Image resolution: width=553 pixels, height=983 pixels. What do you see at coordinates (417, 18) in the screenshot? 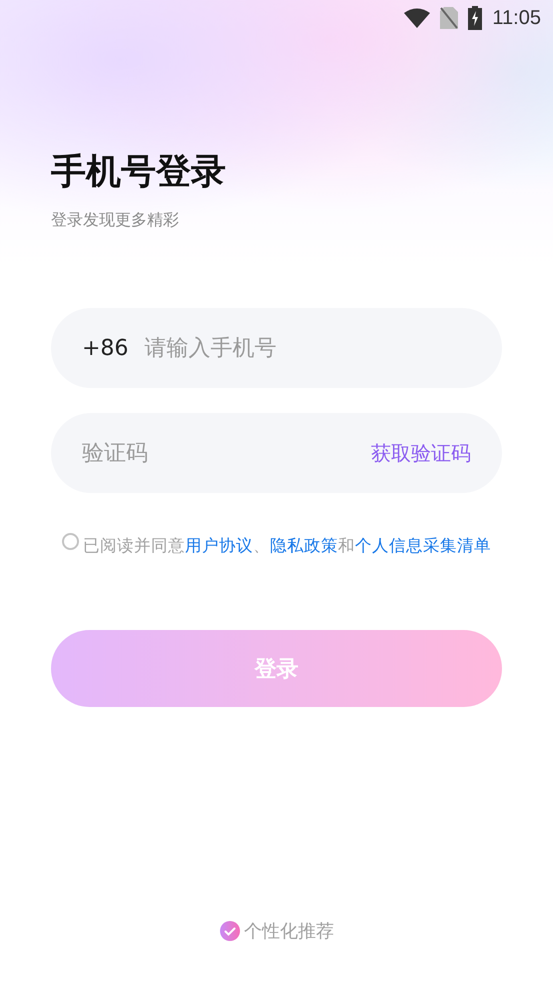
I see `wifi-icon` at bounding box center [417, 18].